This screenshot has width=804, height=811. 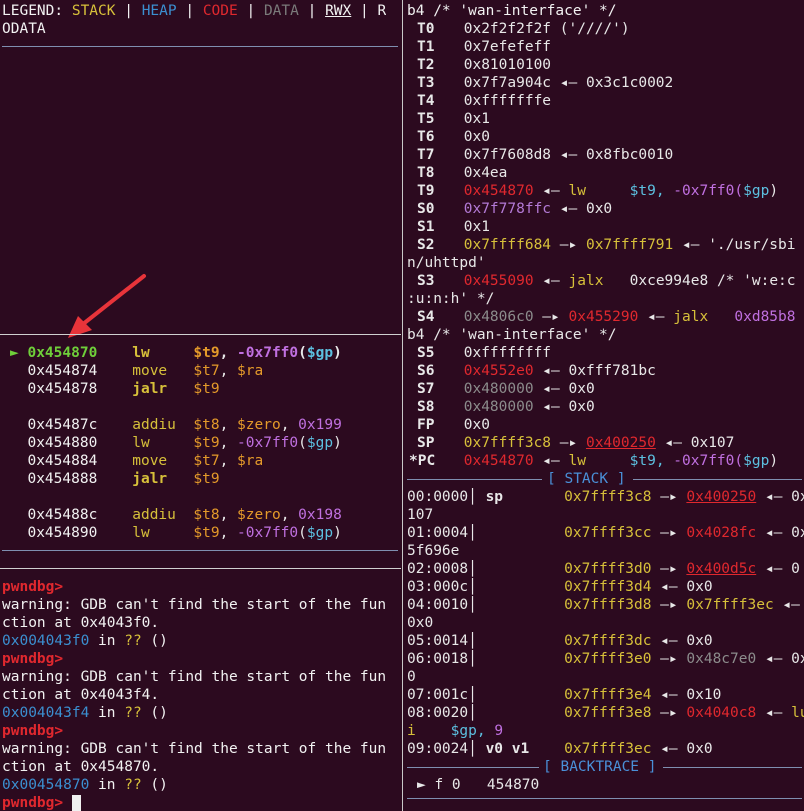 What do you see at coordinates (438, 713) in the screenshot?
I see `stack-offset: 08:0020` at bounding box center [438, 713].